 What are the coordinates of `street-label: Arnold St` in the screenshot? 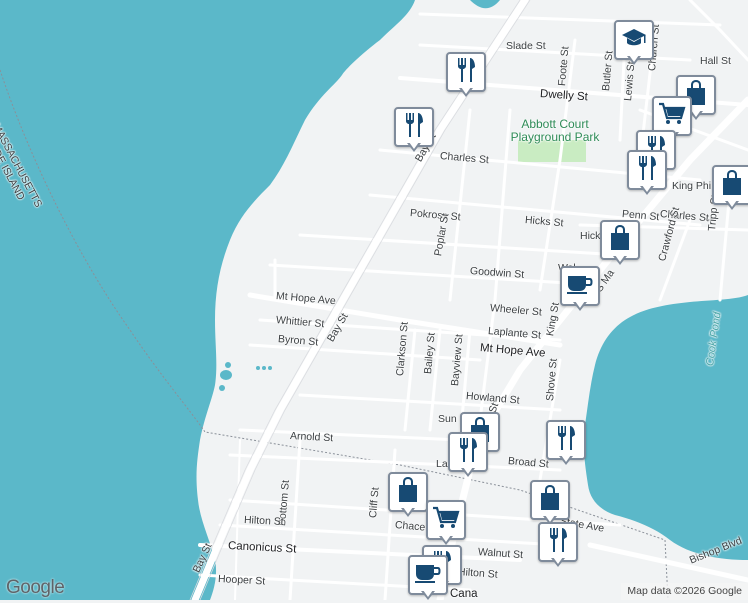 It's located at (311, 437).